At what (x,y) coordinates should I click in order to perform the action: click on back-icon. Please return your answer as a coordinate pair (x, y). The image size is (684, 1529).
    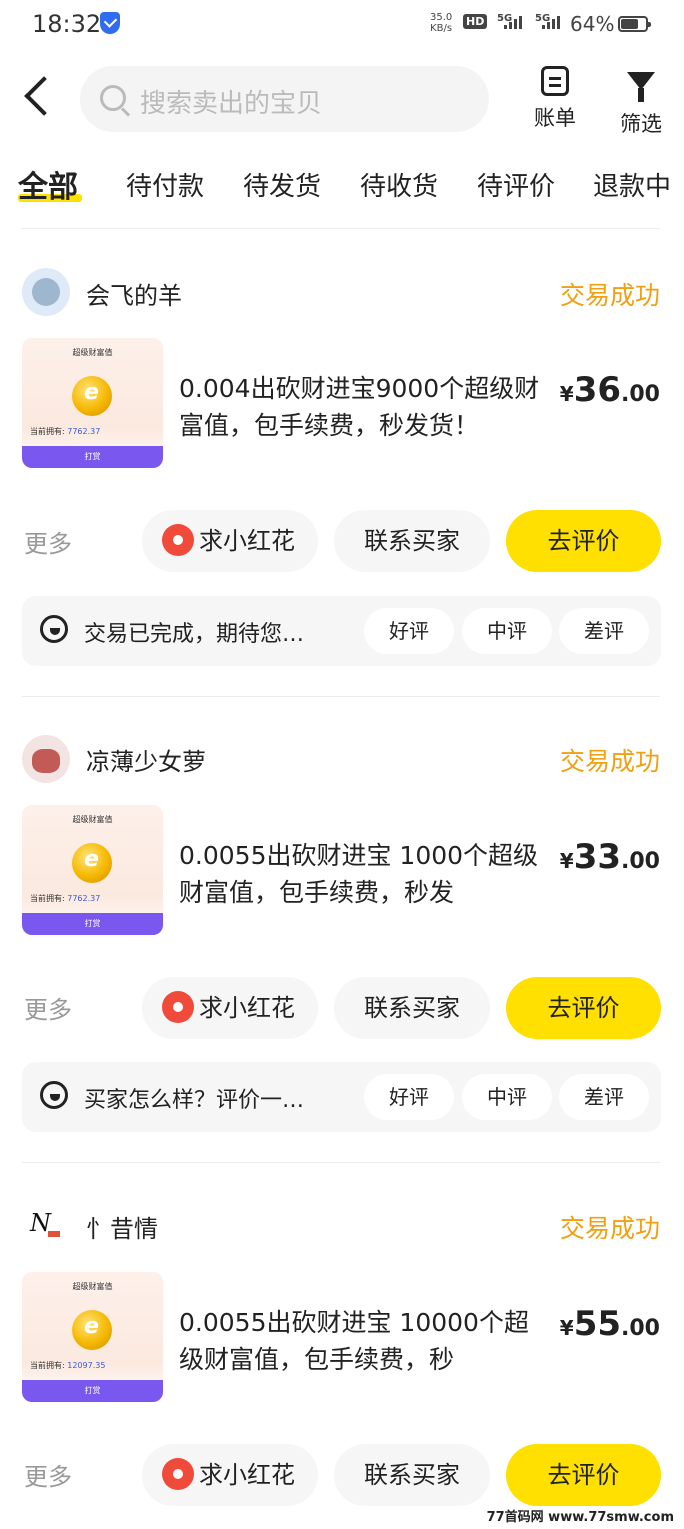
    Looking at the image, I should click on (44, 96).